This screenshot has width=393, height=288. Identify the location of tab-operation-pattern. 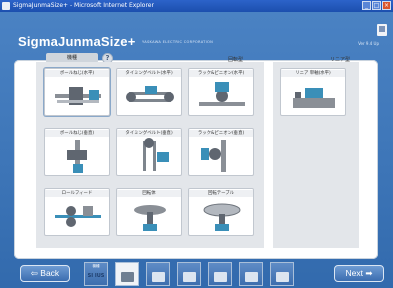
(189, 274).